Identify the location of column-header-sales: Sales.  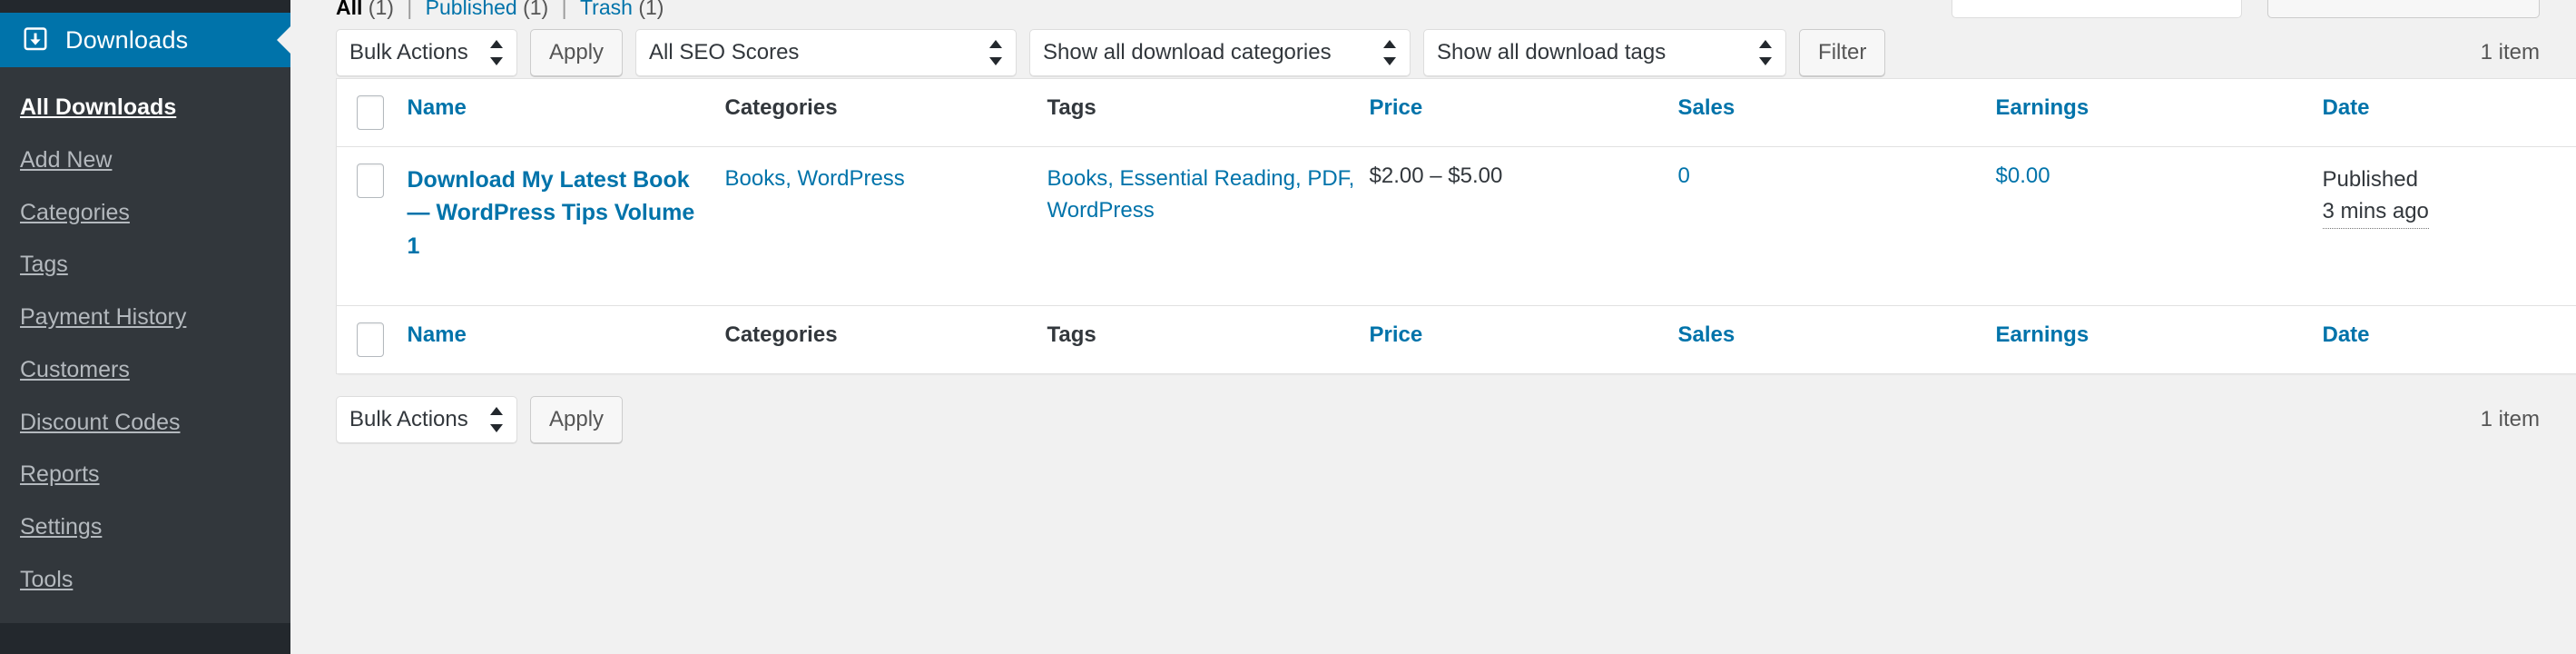
(1837, 113).